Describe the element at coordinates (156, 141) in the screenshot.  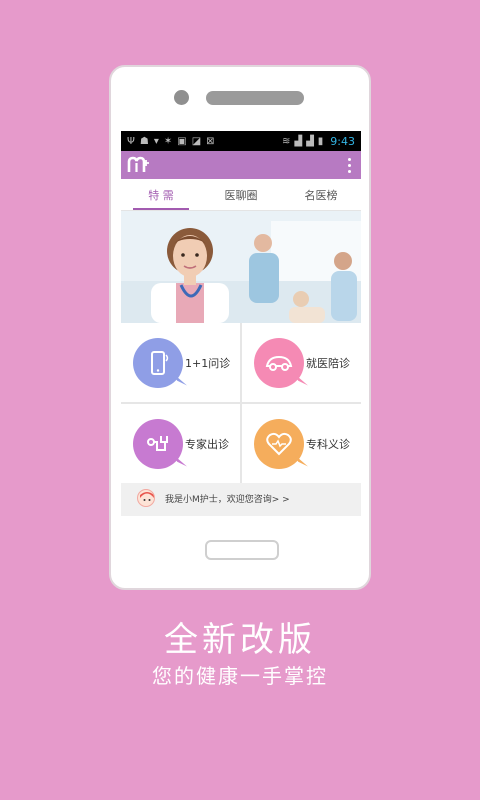
I see `shield-icon: ▾` at that location.